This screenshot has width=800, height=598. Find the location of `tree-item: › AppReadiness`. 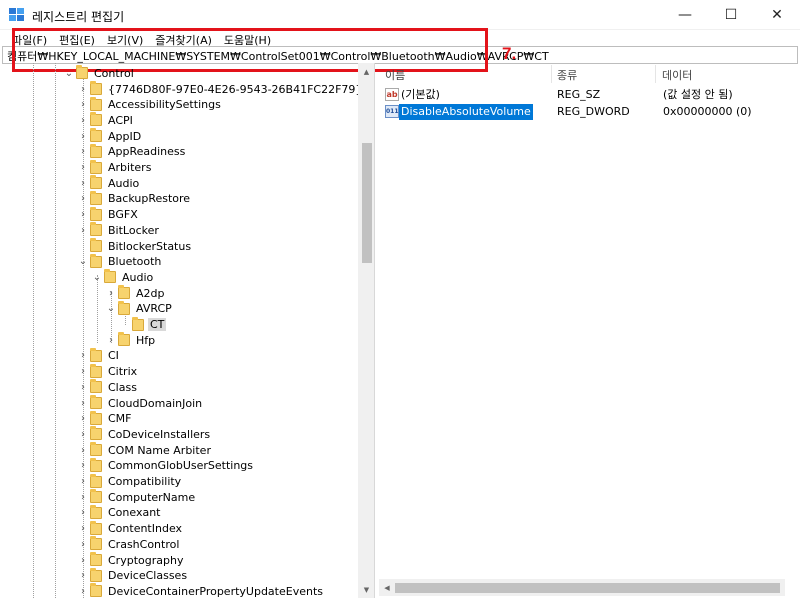

tree-item: › AppReadiness is located at coordinates (131, 151).